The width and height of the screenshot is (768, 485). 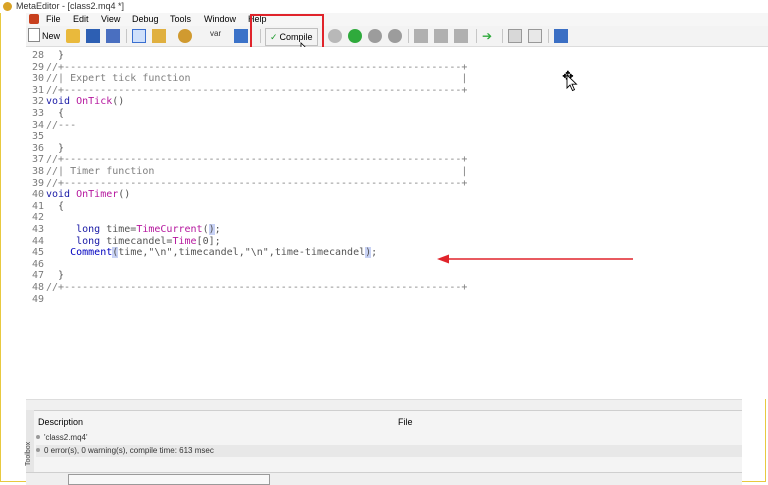 What do you see at coordinates (37, 102) in the screenshot?
I see `line-number: 32` at bounding box center [37, 102].